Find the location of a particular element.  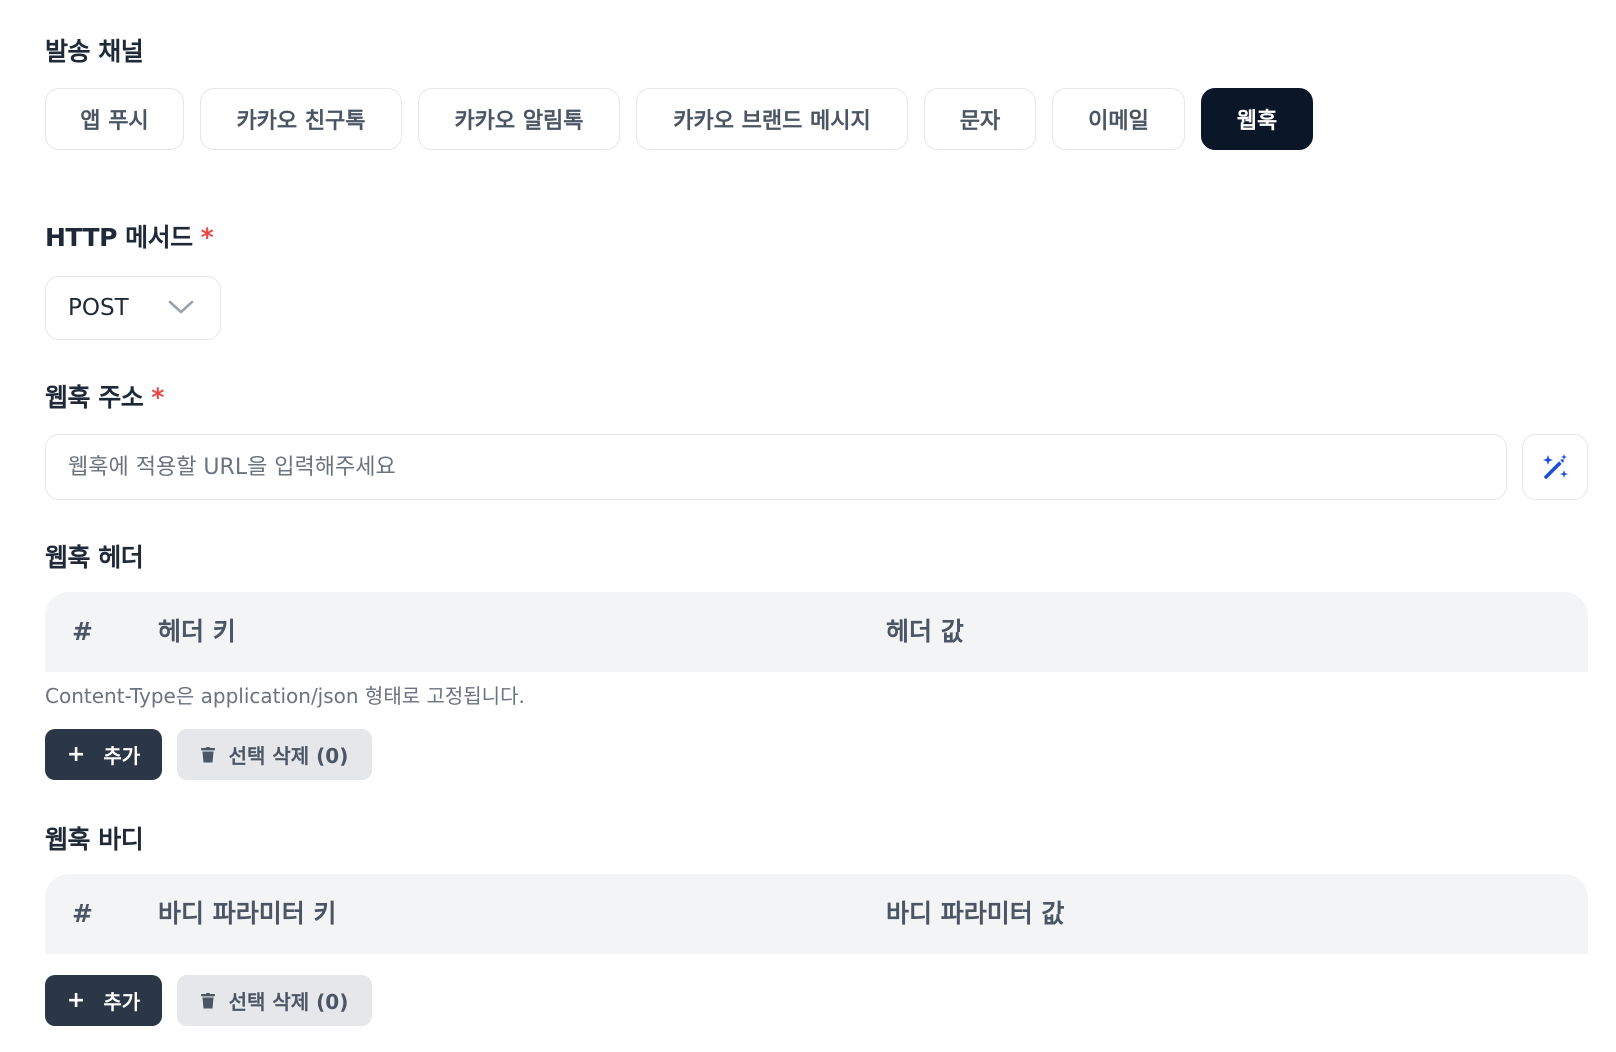

body-section-title: 웹훅 바디 is located at coordinates (94, 838).